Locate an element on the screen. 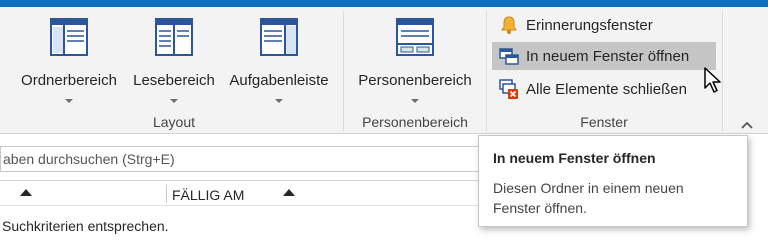 The image size is (768, 240). todo-bar-label: Aufgabenleiste is located at coordinates (279, 80).